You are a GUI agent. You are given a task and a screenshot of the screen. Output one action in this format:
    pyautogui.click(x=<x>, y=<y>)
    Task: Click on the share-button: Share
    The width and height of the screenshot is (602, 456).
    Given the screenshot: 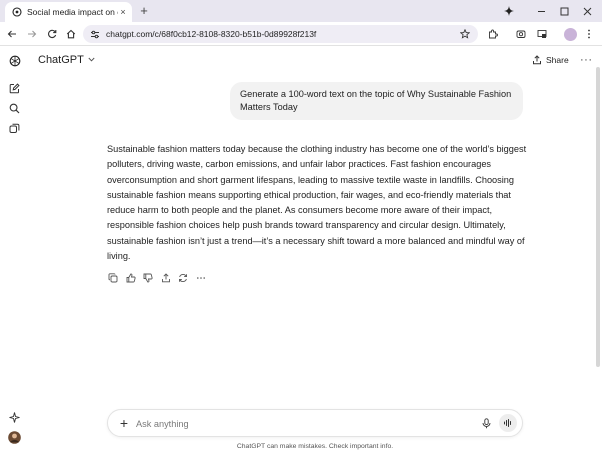 What is the action you would take?
    pyautogui.click(x=550, y=60)
    